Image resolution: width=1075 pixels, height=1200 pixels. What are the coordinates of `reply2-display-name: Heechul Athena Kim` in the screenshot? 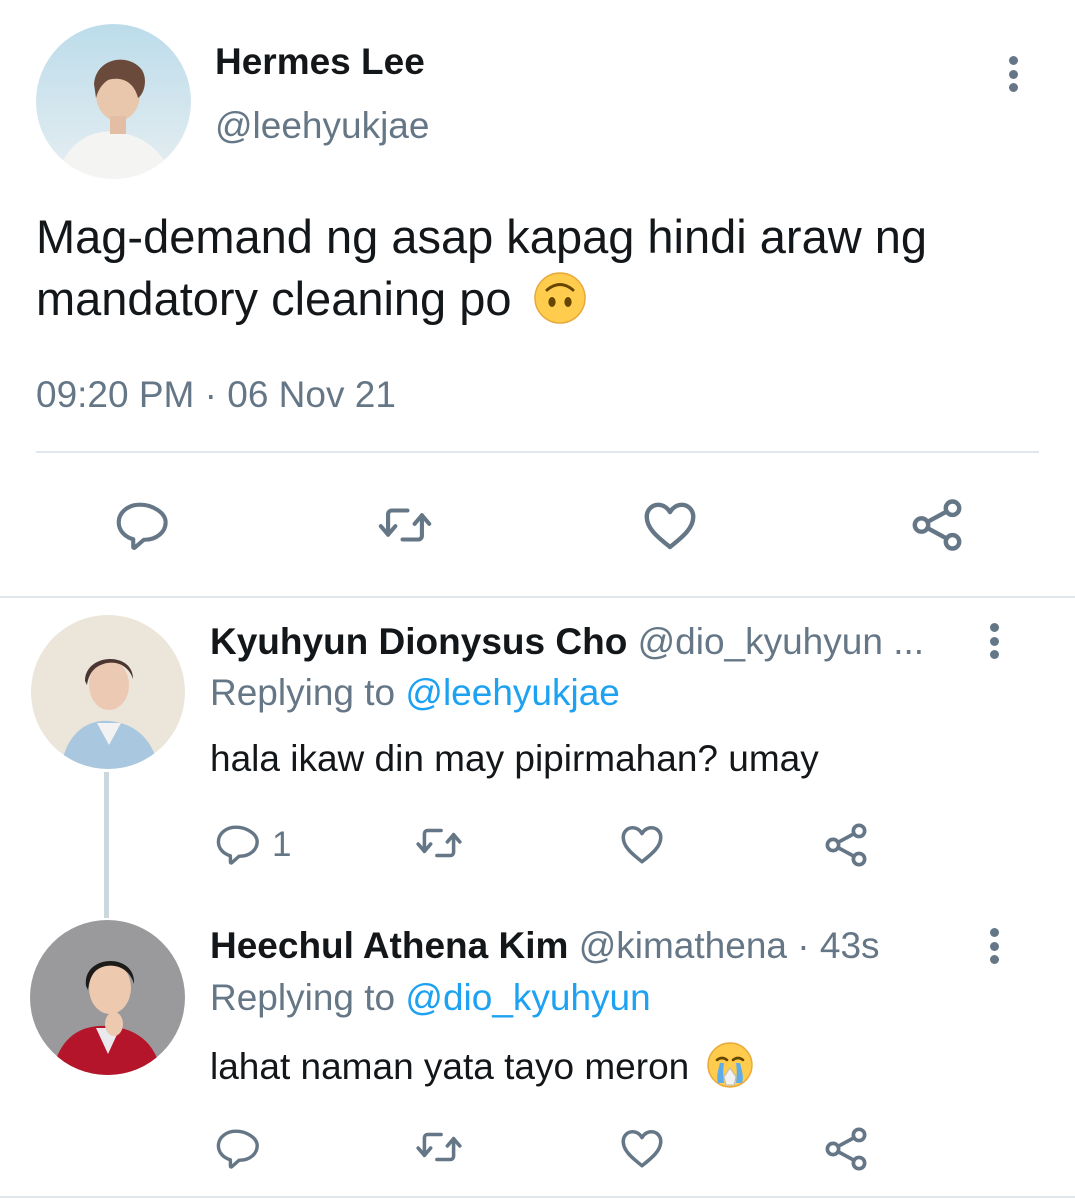 It's located at (389, 945).